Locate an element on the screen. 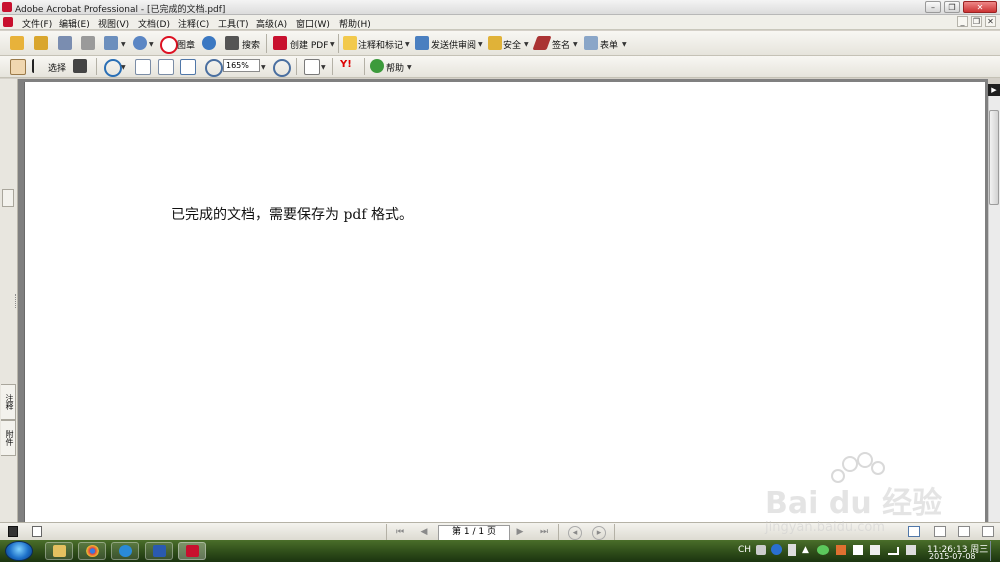 The height and width of the screenshot is (562, 1000). send-review-icon is located at coordinates (422, 43).